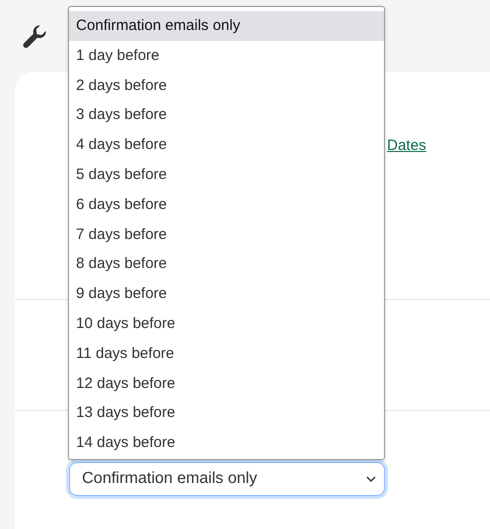 Image resolution: width=490 pixels, height=529 pixels. Describe the element at coordinates (226, 264) in the screenshot. I see `dropdown-option: 8 days before` at that location.